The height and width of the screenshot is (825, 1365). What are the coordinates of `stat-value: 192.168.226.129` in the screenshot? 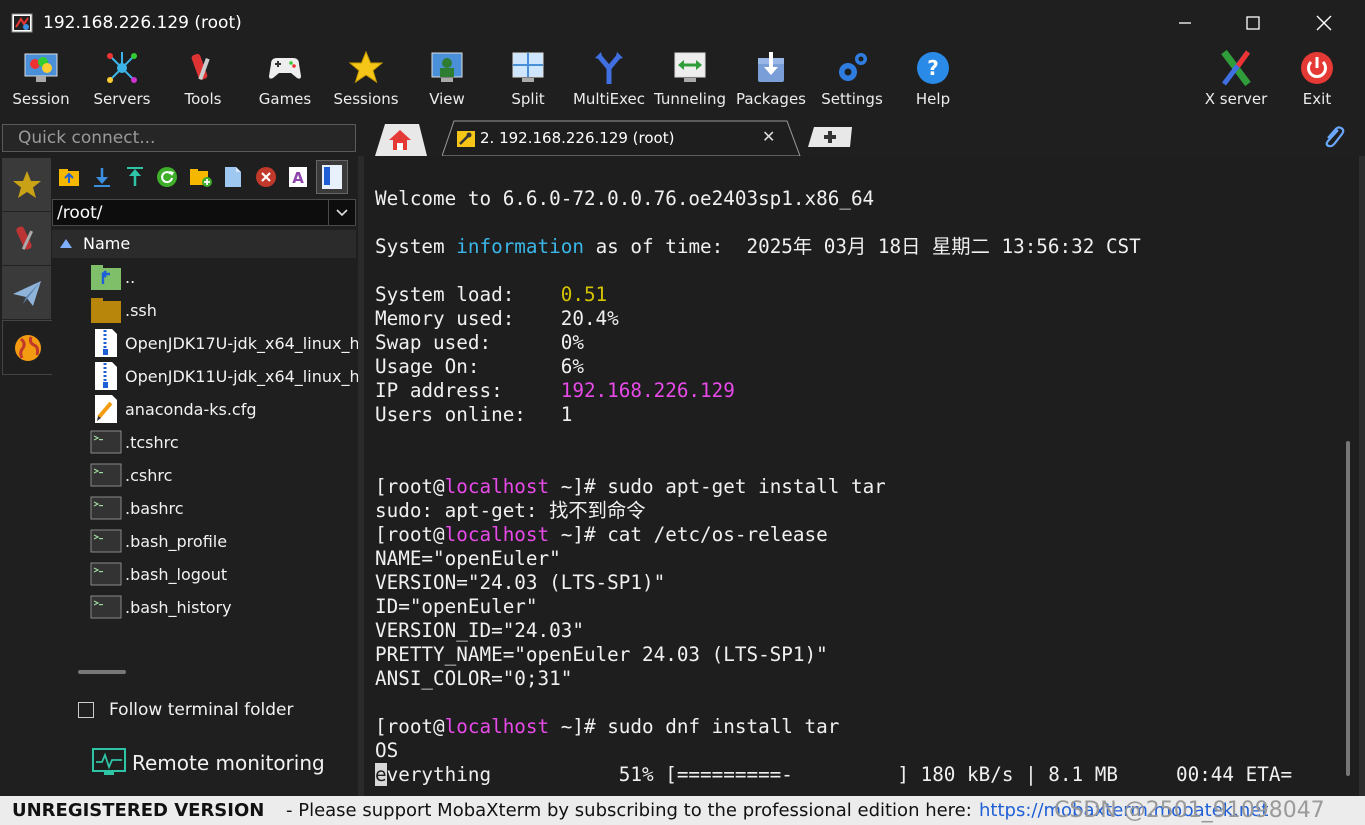 It's located at (647, 390).